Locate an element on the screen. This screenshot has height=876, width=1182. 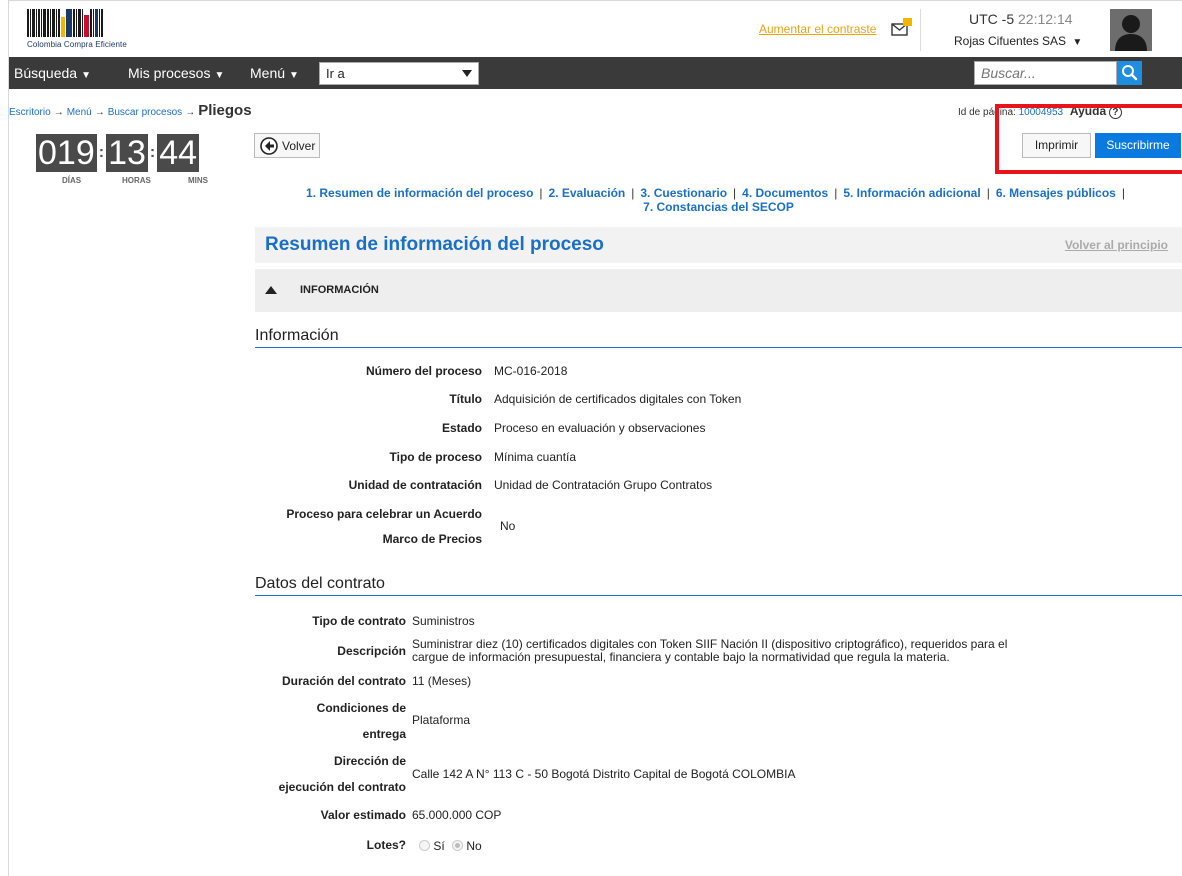
field-label: Valor estimado is located at coordinates (363, 815).